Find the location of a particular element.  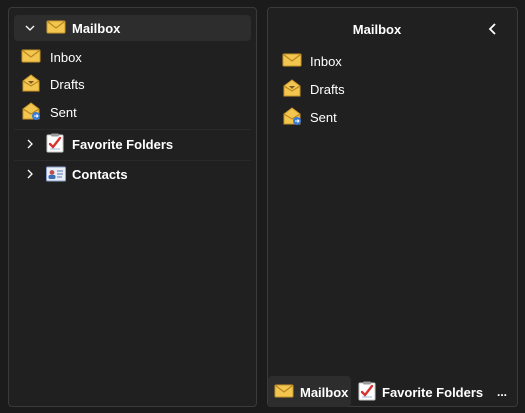

group-mailbox-header: Mailbox is located at coordinates (132, 28).